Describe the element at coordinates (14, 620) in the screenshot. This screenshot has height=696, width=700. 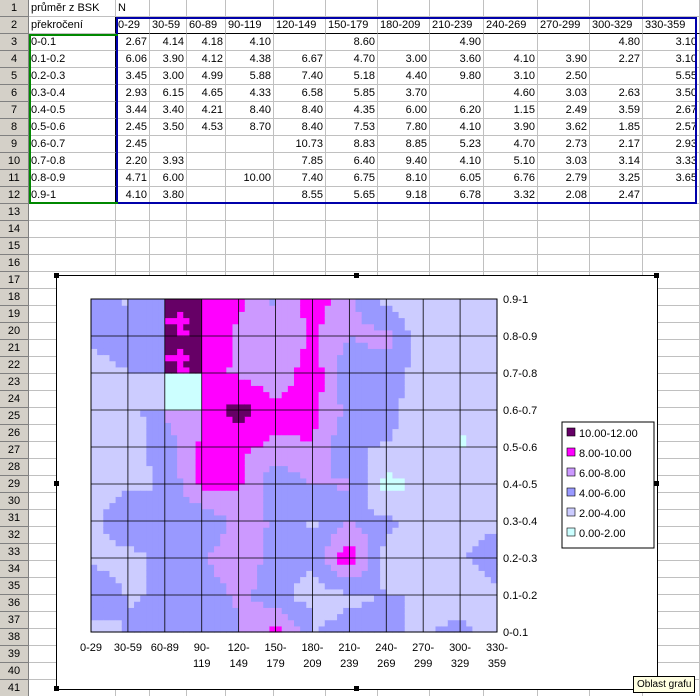
I see `row-header: 37` at that location.